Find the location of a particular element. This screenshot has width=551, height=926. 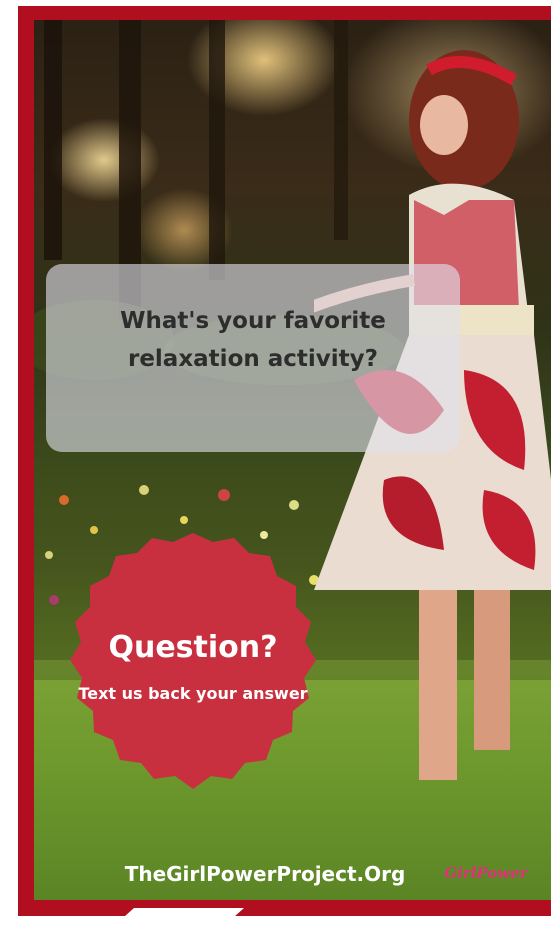

badge-seal-shape is located at coordinates (193, 661).